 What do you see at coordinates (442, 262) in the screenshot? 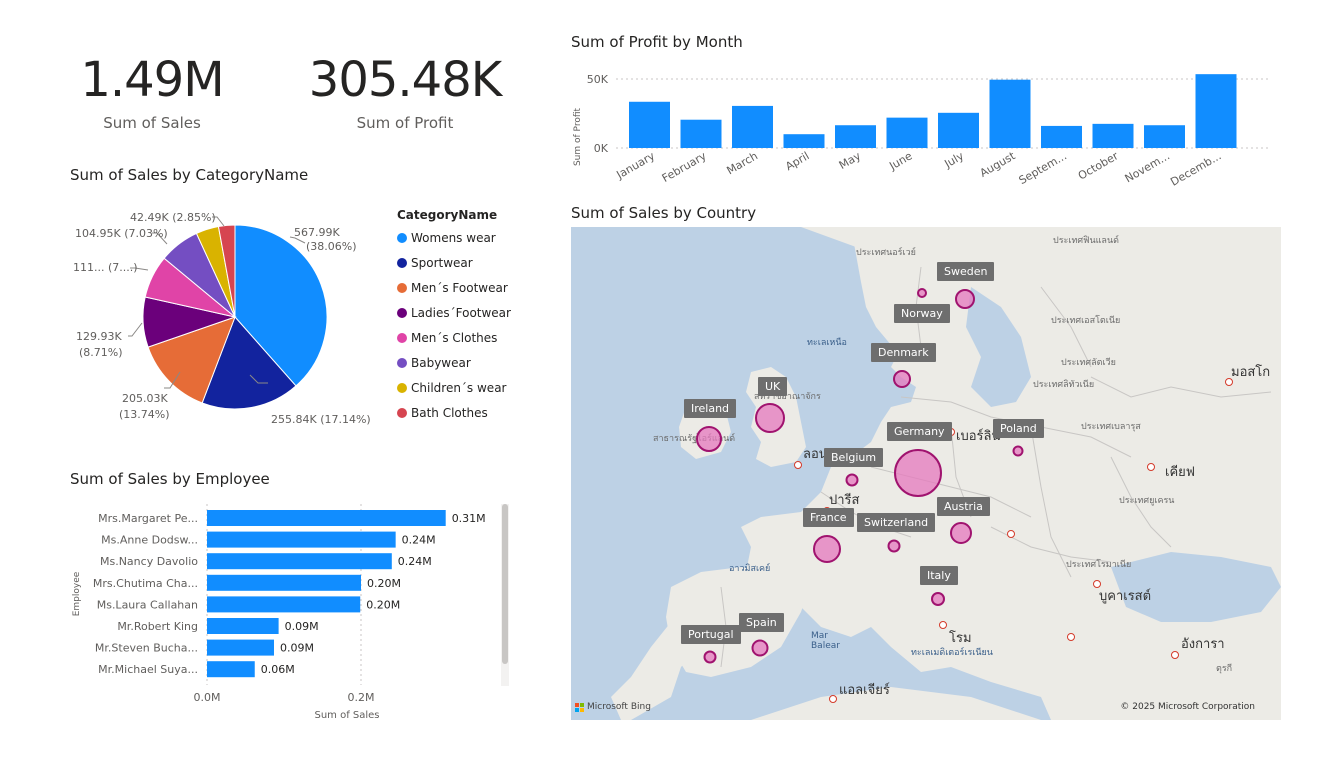
I see `legend-label: Sportwear` at bounding box center [442, 262].